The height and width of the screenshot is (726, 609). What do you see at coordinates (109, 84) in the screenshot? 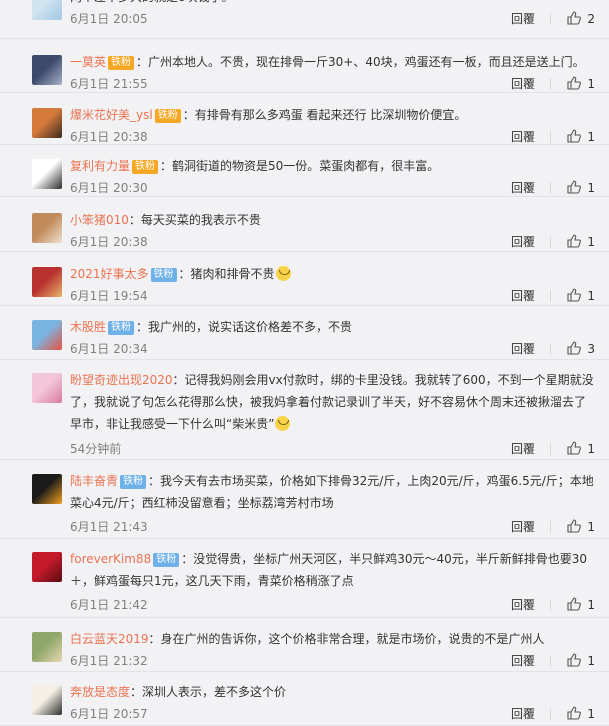
I see `comment-time: 6月1日 21:55` at bounding box center [109, 84].